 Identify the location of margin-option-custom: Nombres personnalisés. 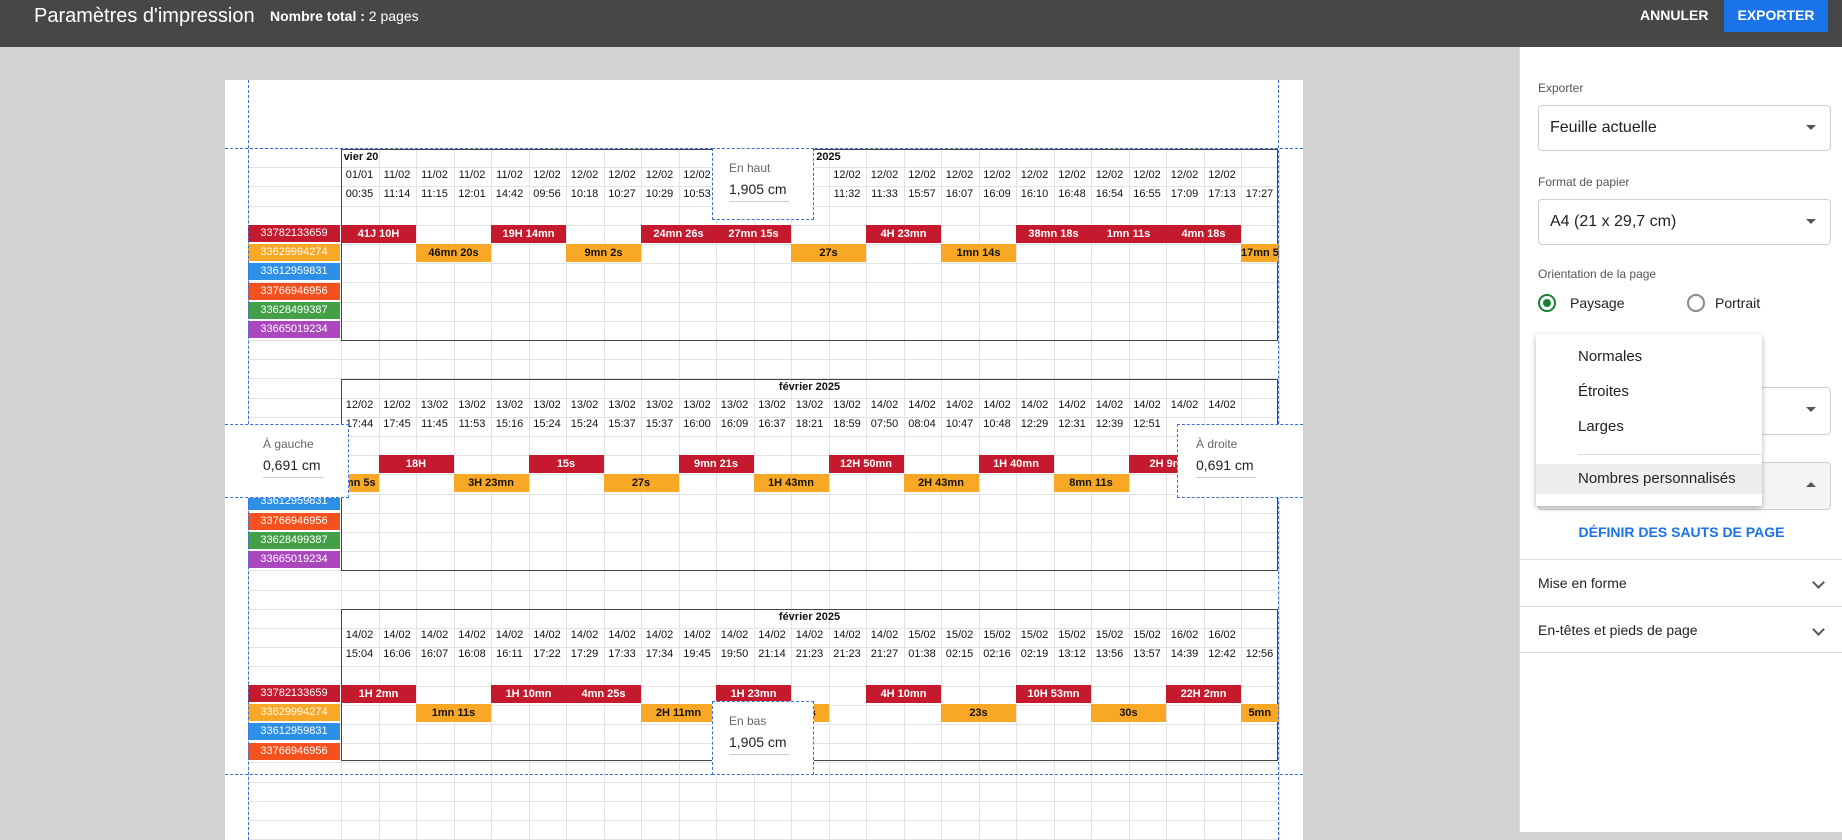
(1649, 479).